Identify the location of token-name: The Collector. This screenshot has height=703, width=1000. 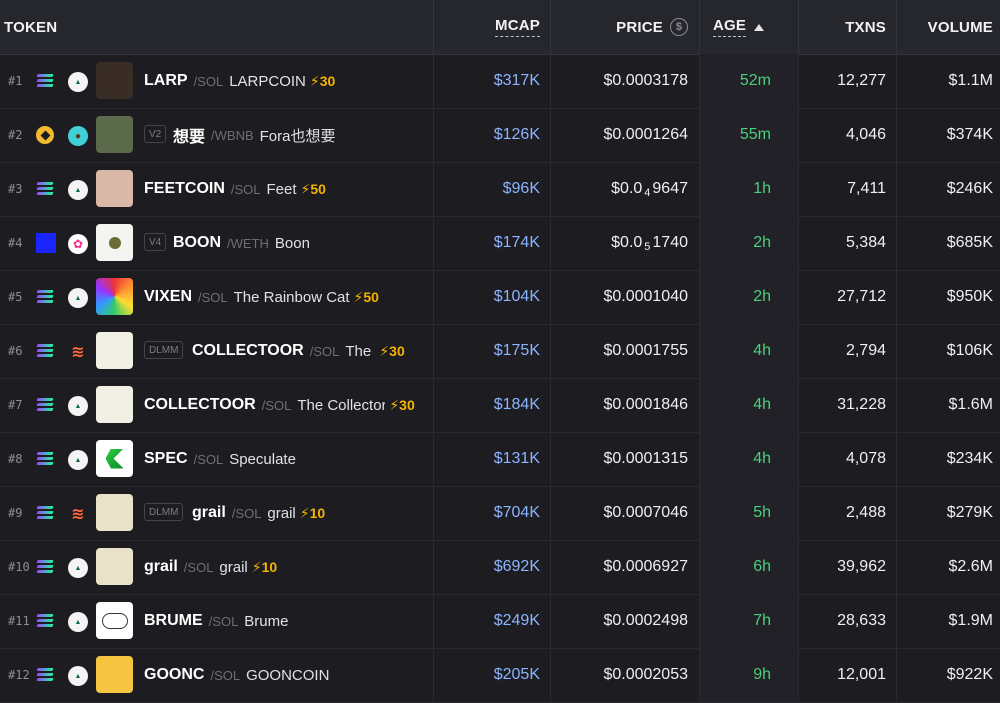
(341, 405).